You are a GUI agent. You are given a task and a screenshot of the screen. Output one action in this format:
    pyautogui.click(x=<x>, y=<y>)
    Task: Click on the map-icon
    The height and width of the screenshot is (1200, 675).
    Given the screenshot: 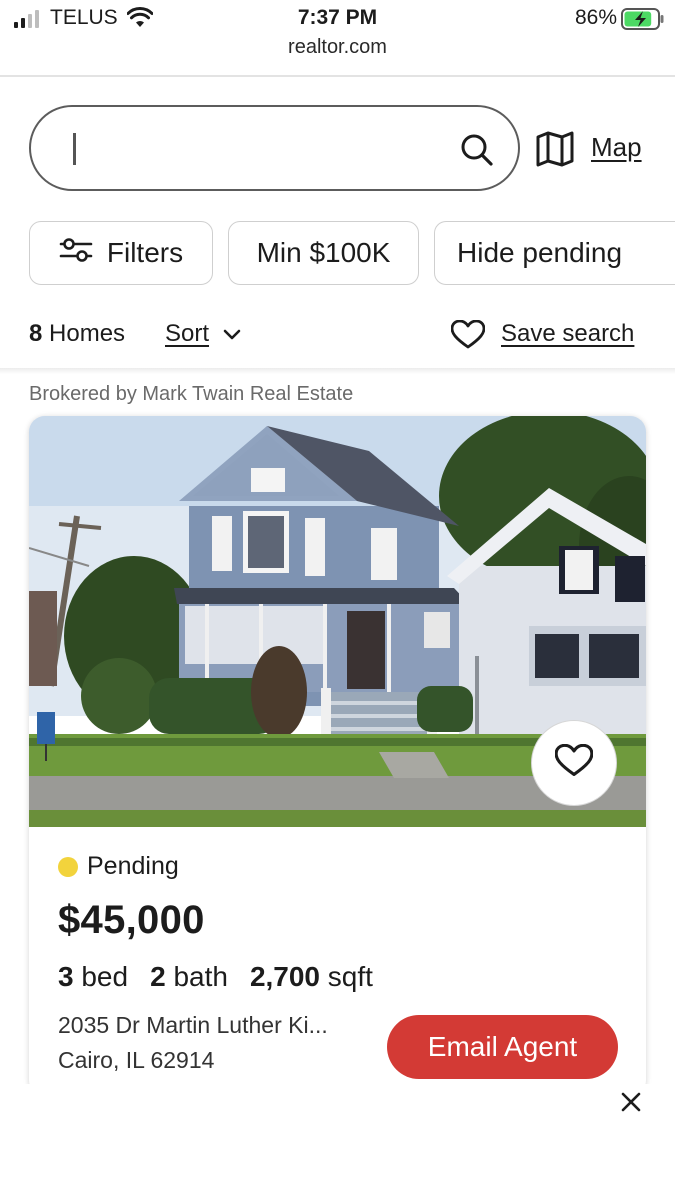 What is the action you would take?
    pyautogui.click(x=555, y=151)
    